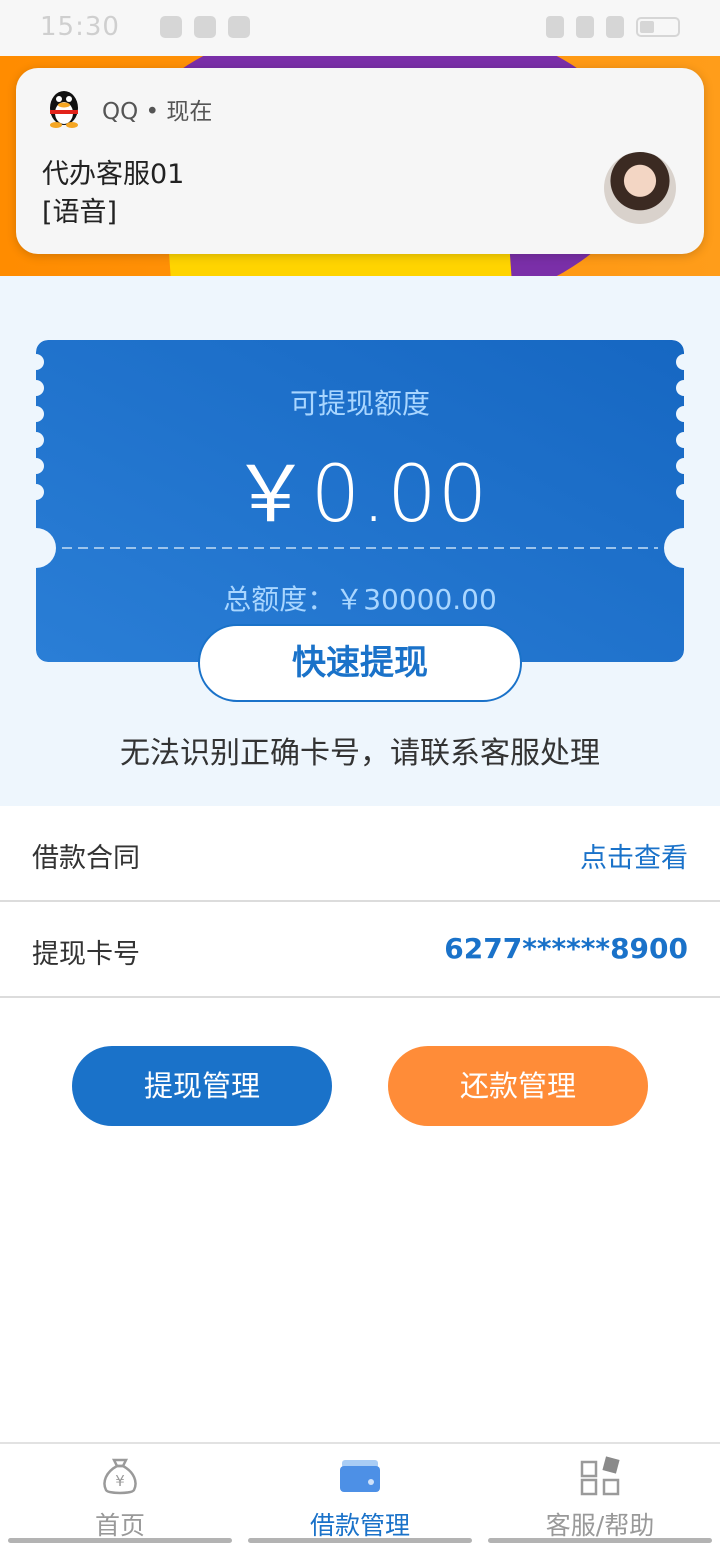  I want to click on withdraw-card-row: 提现卡号 6277******8900, so click(360, 950).